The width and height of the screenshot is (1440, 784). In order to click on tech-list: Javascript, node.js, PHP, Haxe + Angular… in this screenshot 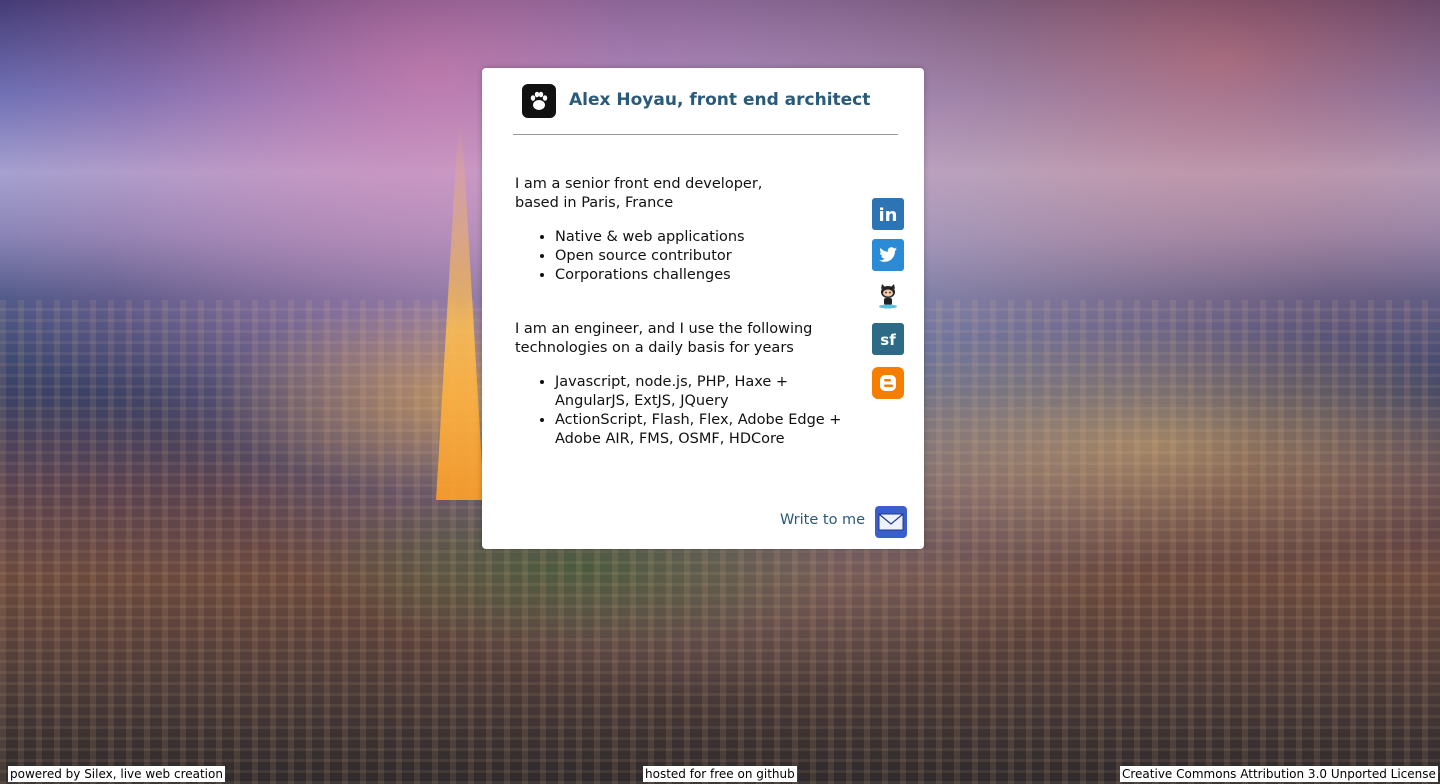, I will do `click(685, 411)`.